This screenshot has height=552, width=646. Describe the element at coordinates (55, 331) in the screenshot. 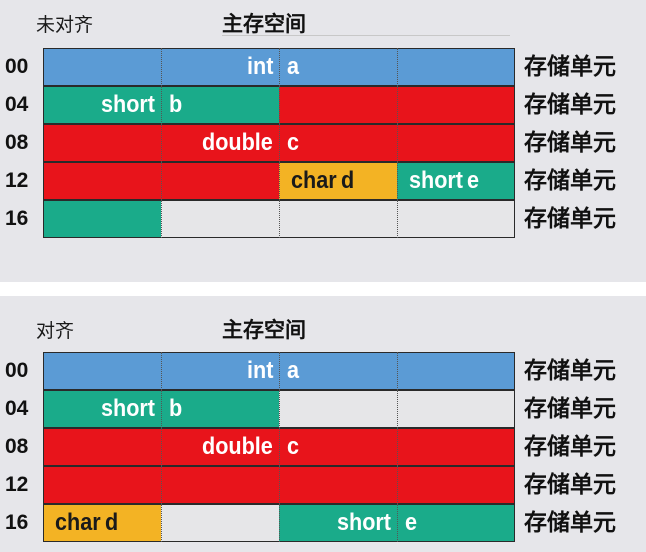

I see `panel-caption: 对齐` at that location.